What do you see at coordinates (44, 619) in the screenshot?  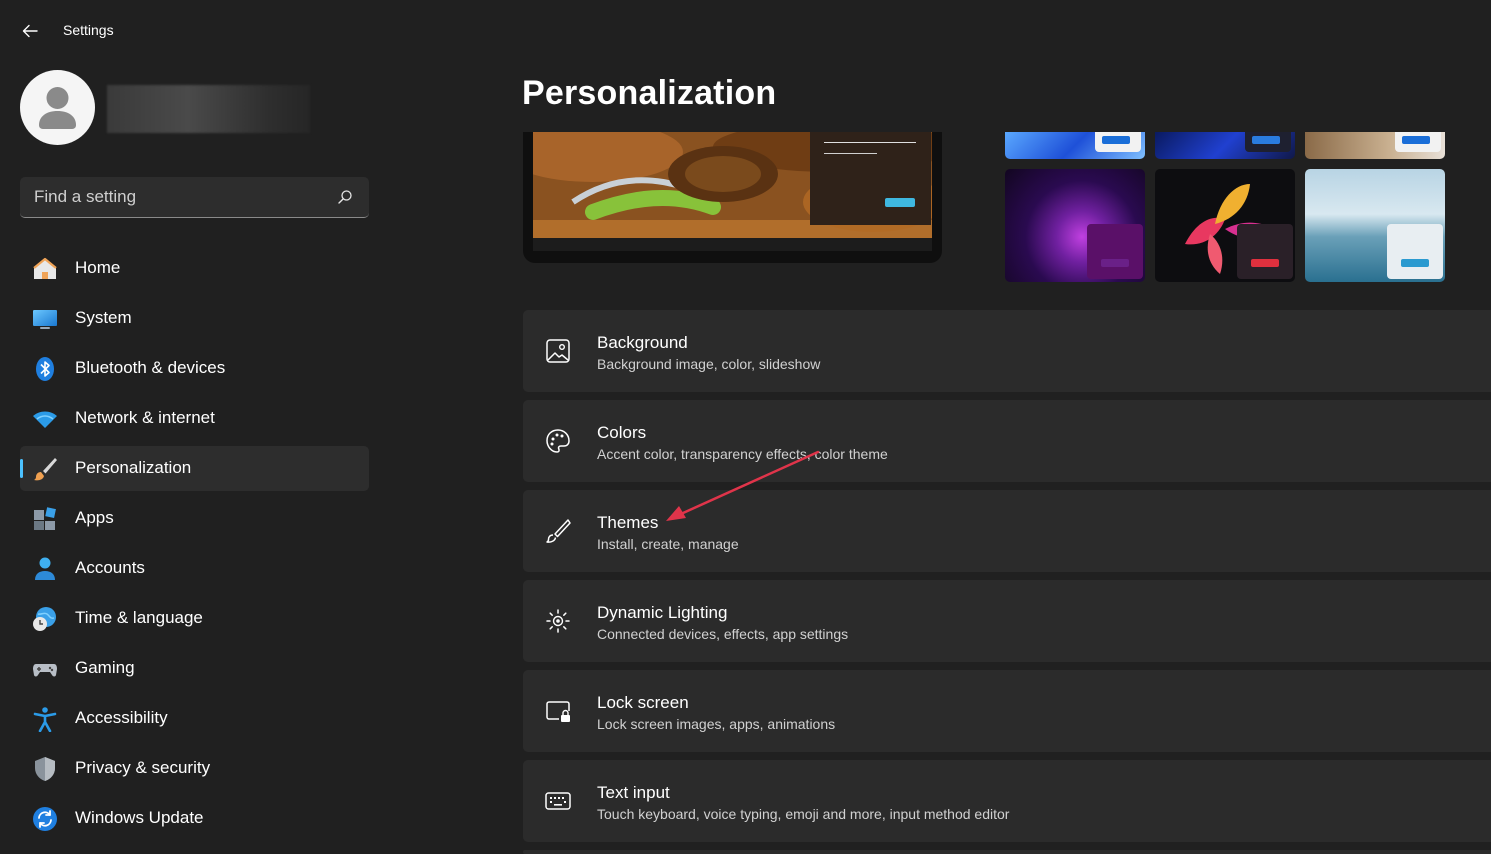 I see `globe-clock-icon` at bounding box center [44, 619].